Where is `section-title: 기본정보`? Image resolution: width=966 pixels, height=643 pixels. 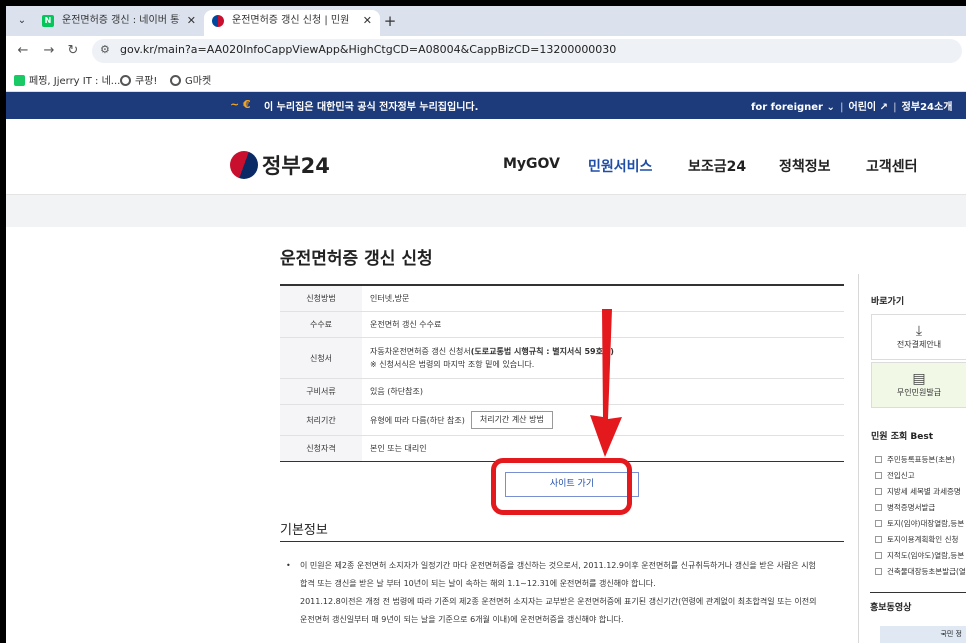 section-title: 기본정보 is located at coordinates (304, 530).